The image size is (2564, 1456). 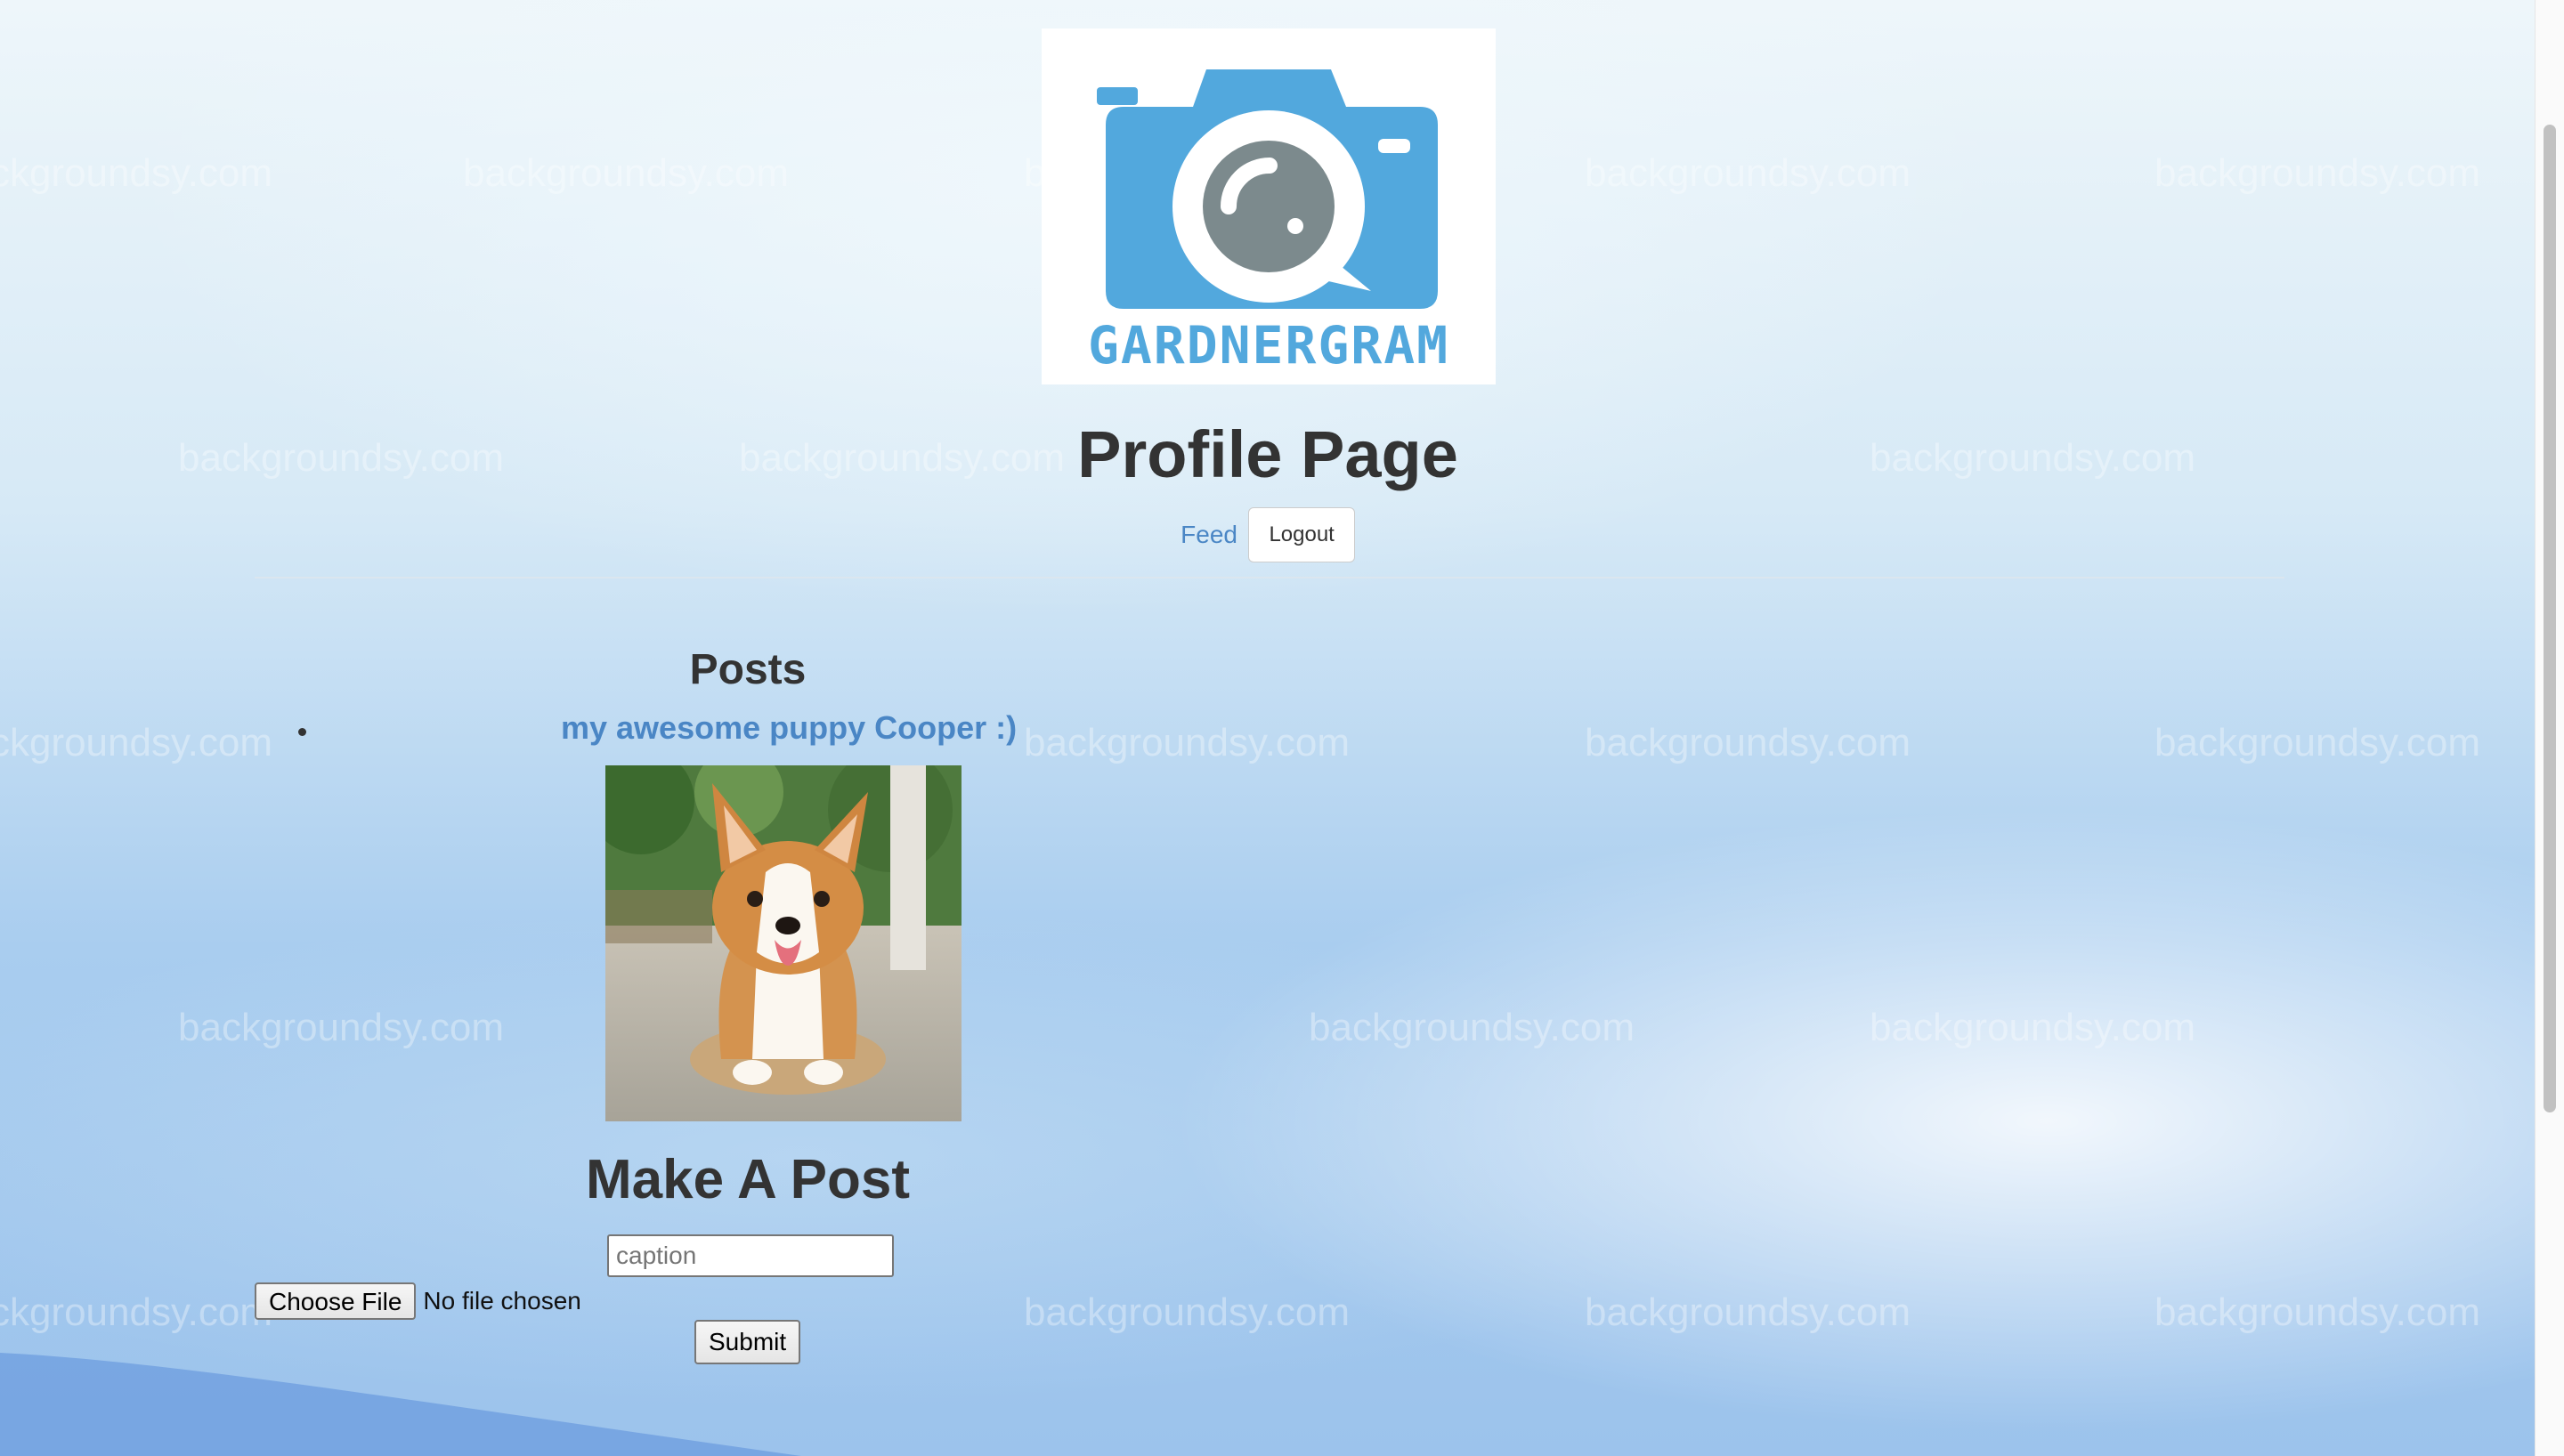 What do you see at coordinates (418, 1301) in the screenshot?
I see `file-picker: Choose File No file chosen` at bounding box center [418, 1301].